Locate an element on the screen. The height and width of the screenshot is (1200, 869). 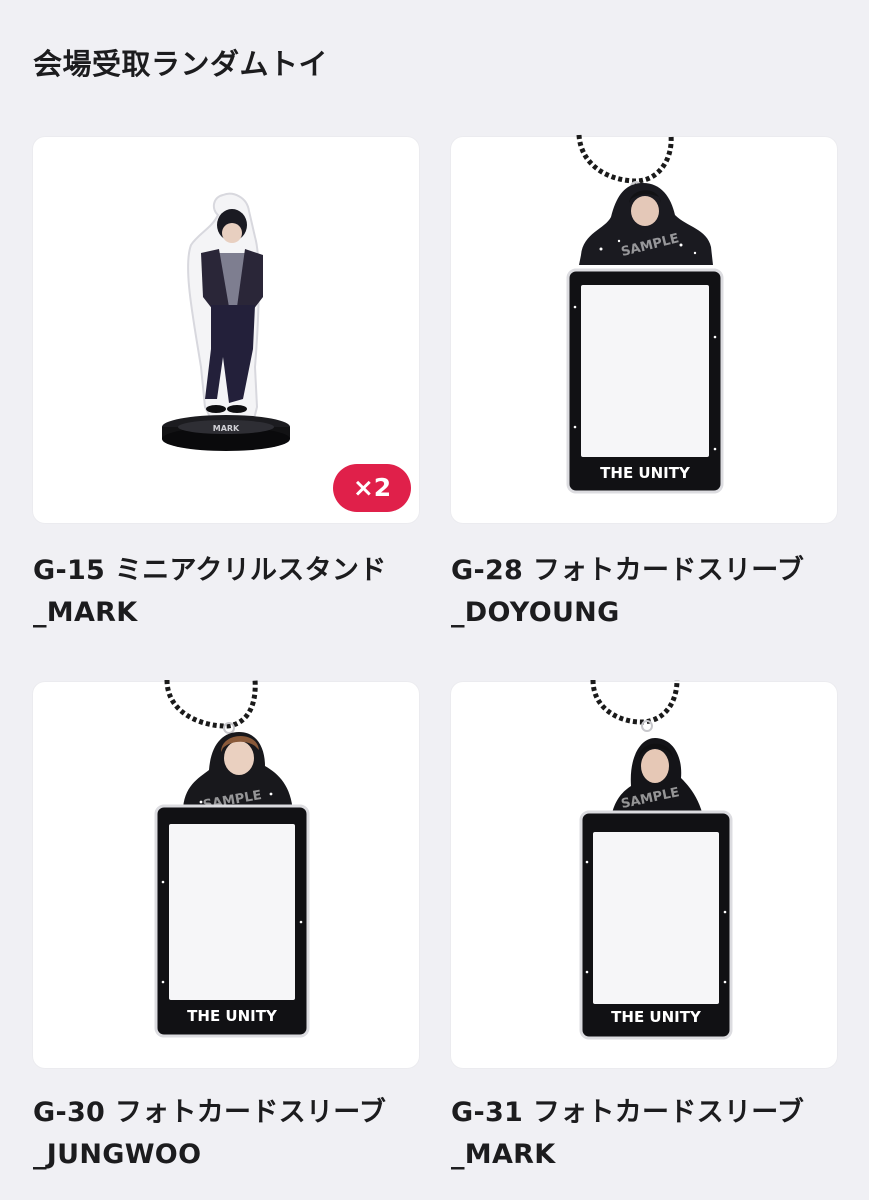
product-code-name: G-31 フォトカードスリーブ is located at coordinates (628, 1112).